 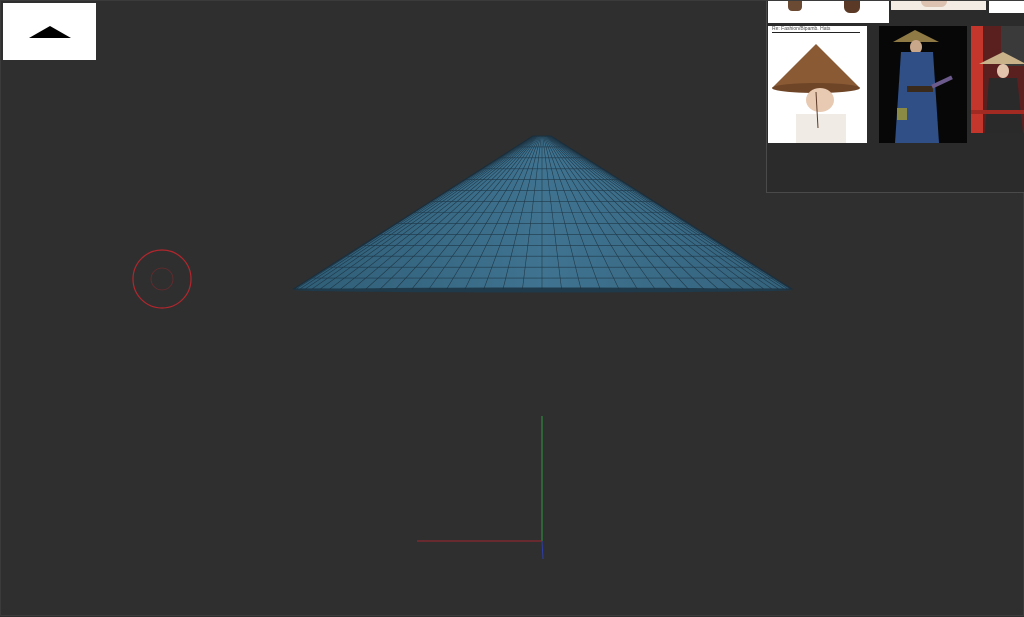 I want to click on straw-hat-image, so click(x=816, y=93).